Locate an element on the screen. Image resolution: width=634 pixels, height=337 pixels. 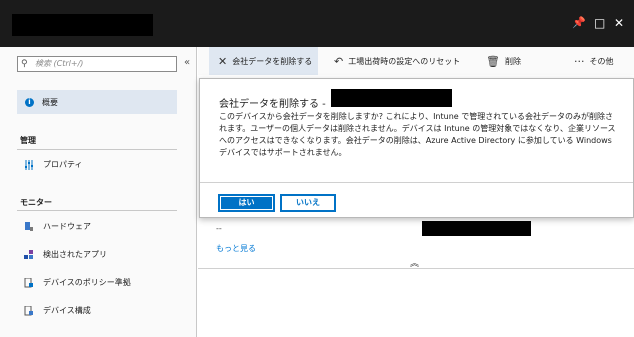
maximize-icon: □ is located at coordinates (599, 23).